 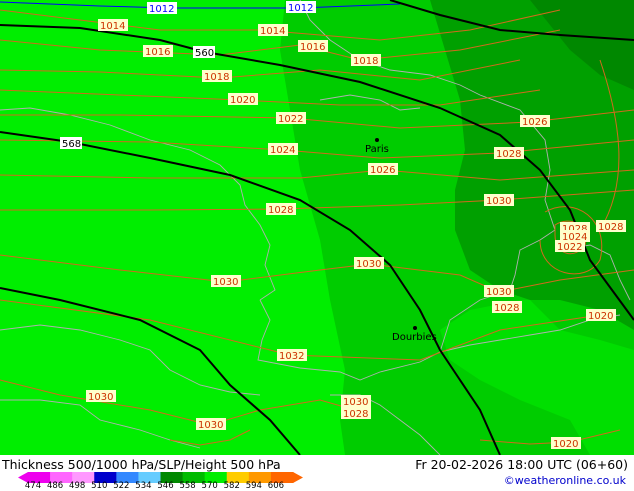 What do you see at coordinates (71, 144) in the screenshot?
I see `height-label-568: 568` at bounding box center [71, 144].